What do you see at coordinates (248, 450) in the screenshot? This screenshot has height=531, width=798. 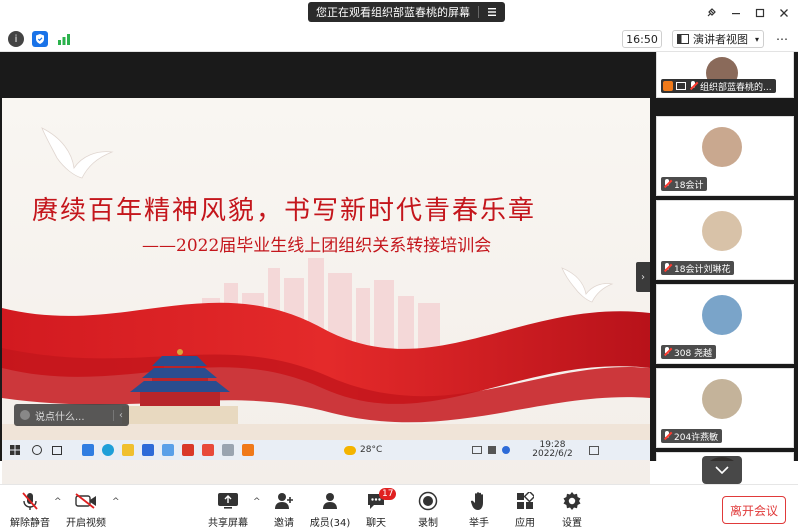 I see `app-icon-video` at bounding box center [248, 450].